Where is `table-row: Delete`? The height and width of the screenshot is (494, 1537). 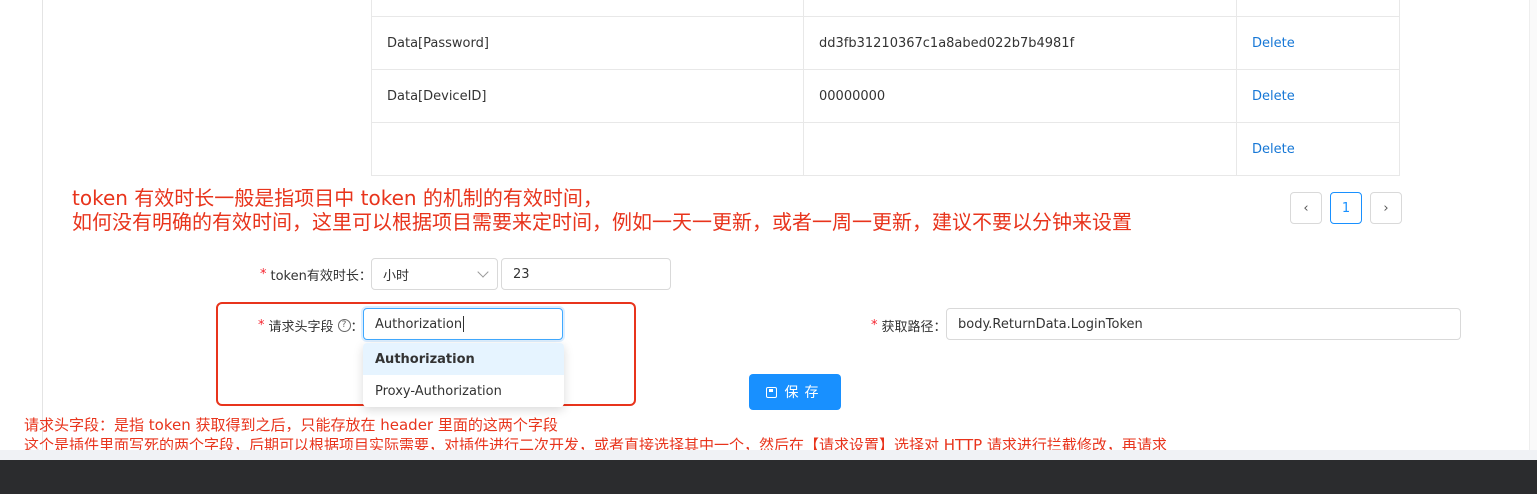 table-row: Delete is located at coordinates (886, 149).